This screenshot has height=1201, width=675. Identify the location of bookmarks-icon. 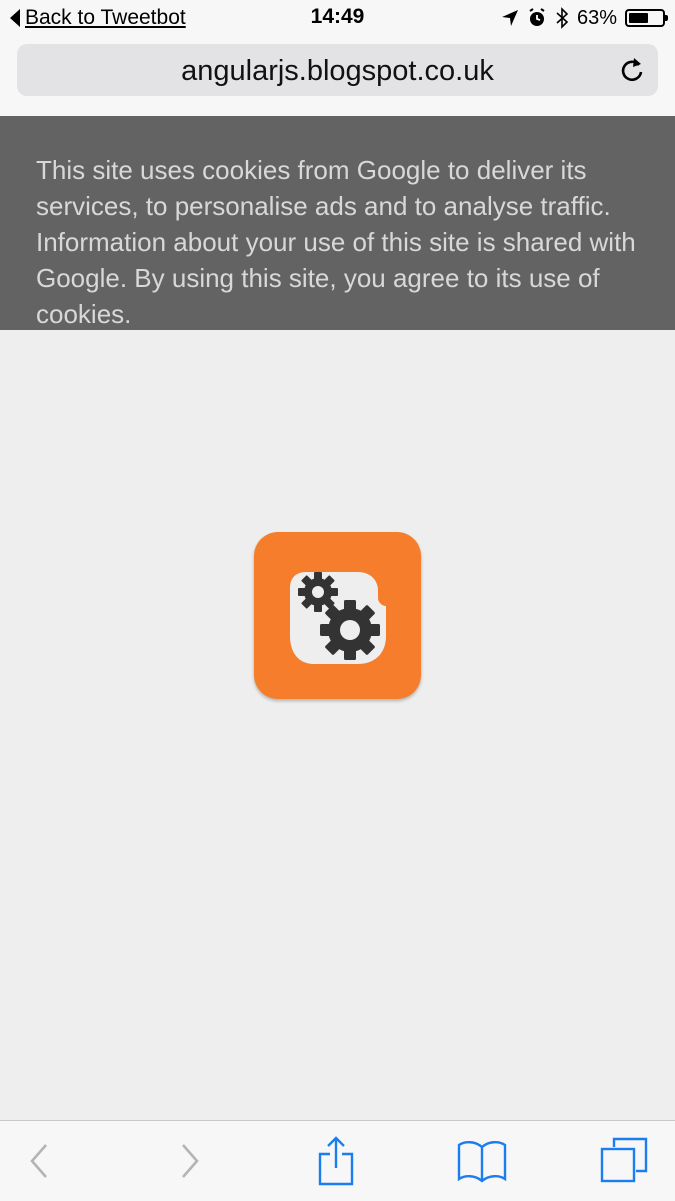
(482, 1162).